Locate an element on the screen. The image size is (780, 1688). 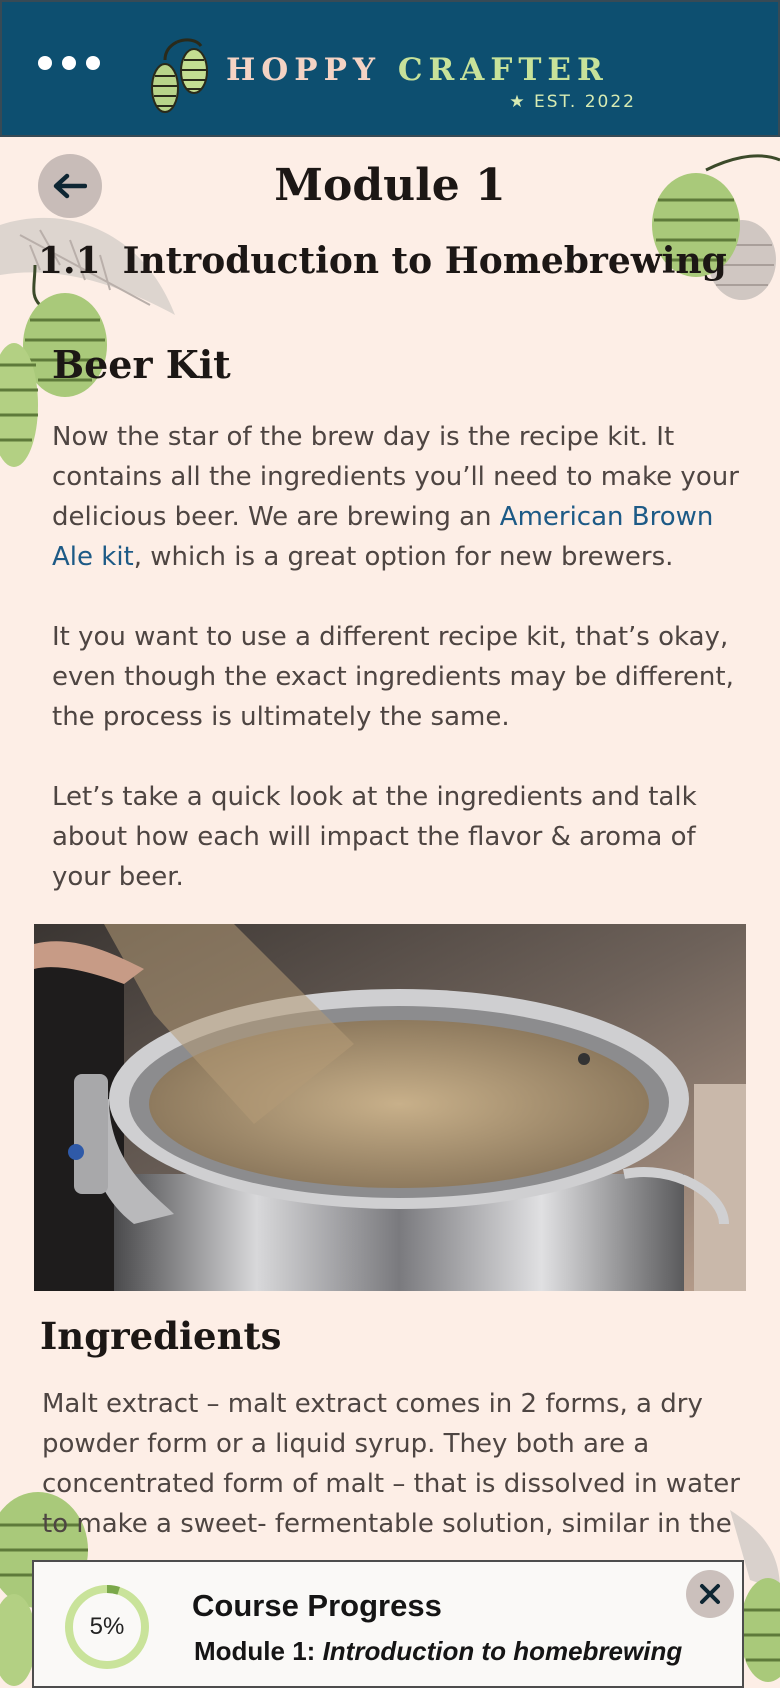
close-x-icon is located at coordinates (710, 1594).